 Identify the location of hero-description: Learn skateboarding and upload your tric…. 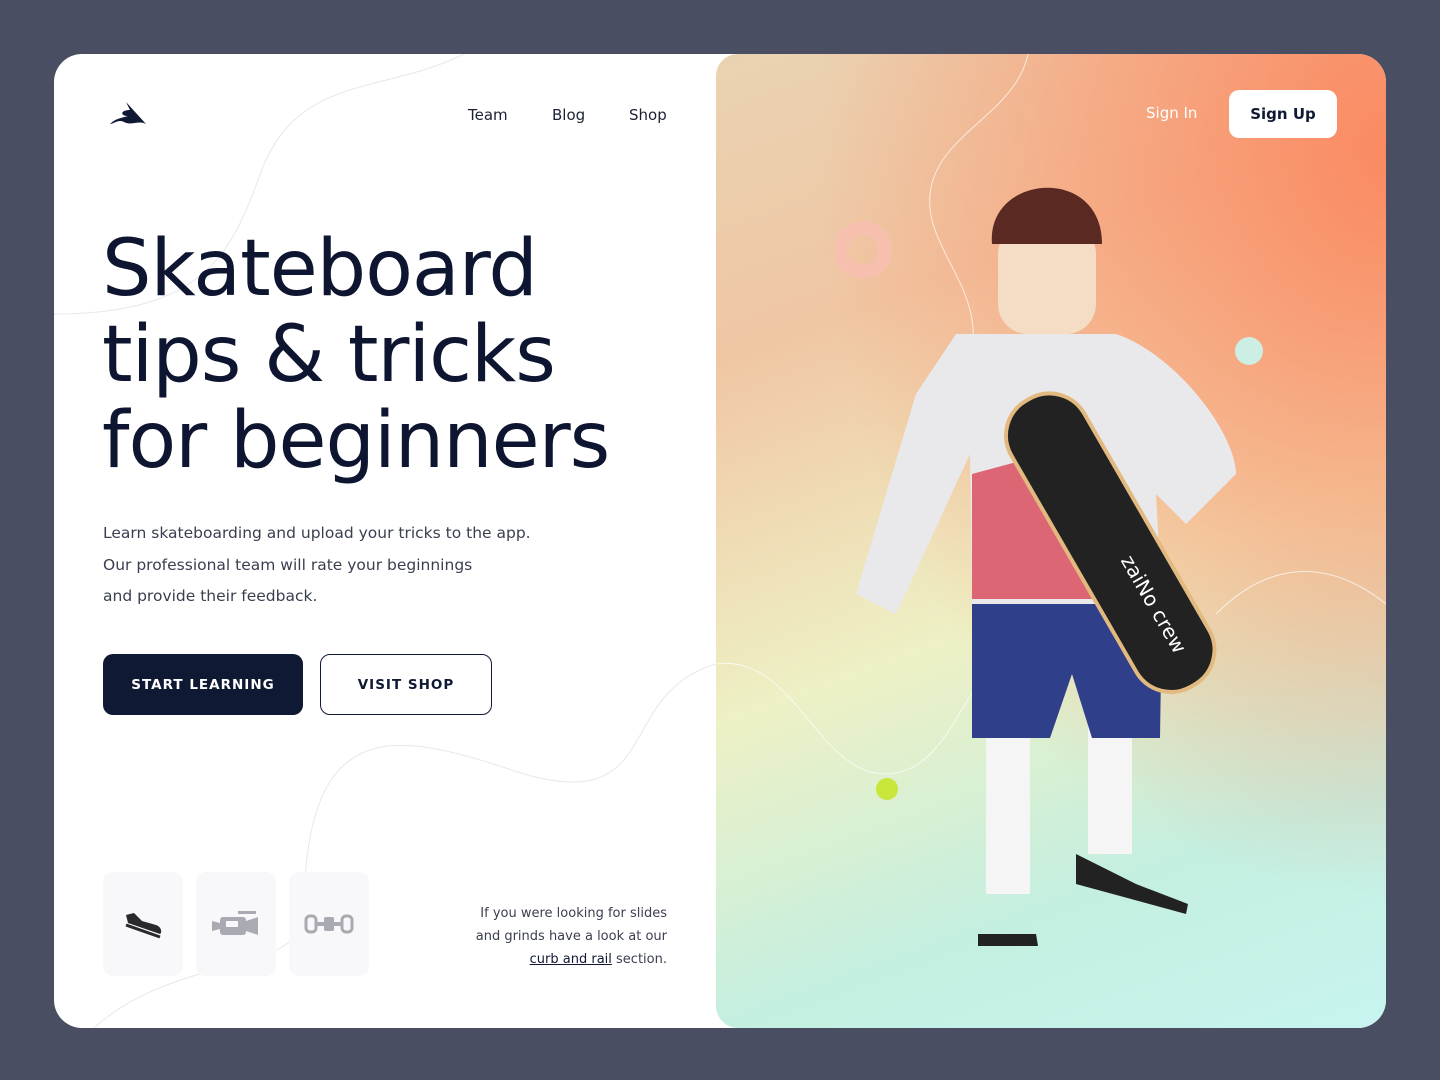
(317, 565).